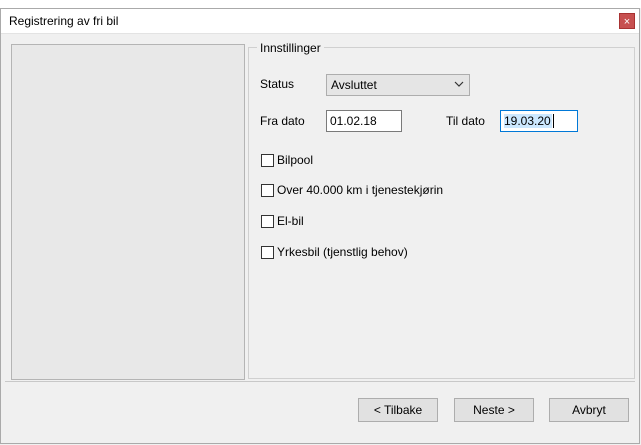 The image size is (641, 445). Describe the element at coordinates (320, 4) in the screenshot. I see `background-strip` at that location.